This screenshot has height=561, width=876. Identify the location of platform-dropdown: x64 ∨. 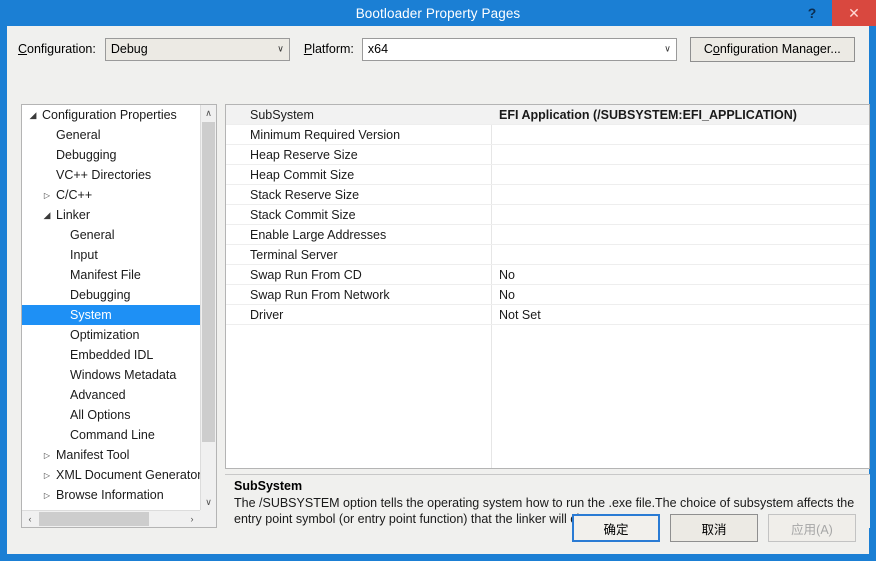
(519, 49).